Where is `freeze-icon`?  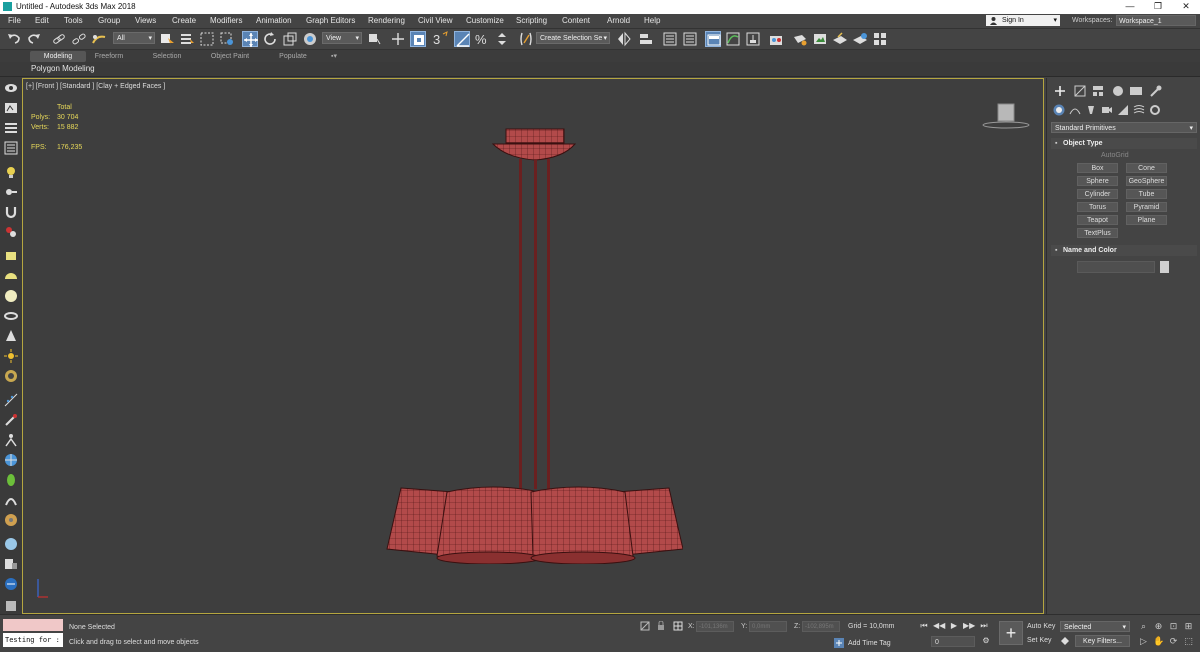
freeze-icon is located at coordinates (11, 192).